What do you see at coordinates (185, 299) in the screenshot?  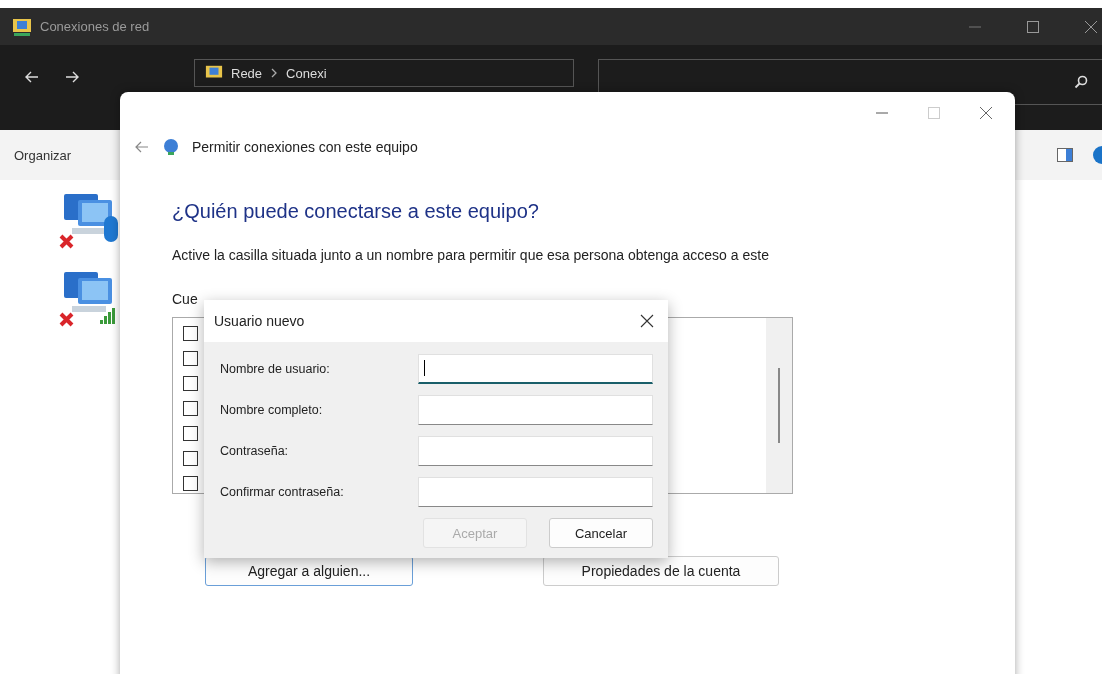 I see `list-label: Cue` at bounding box center [185, 299].